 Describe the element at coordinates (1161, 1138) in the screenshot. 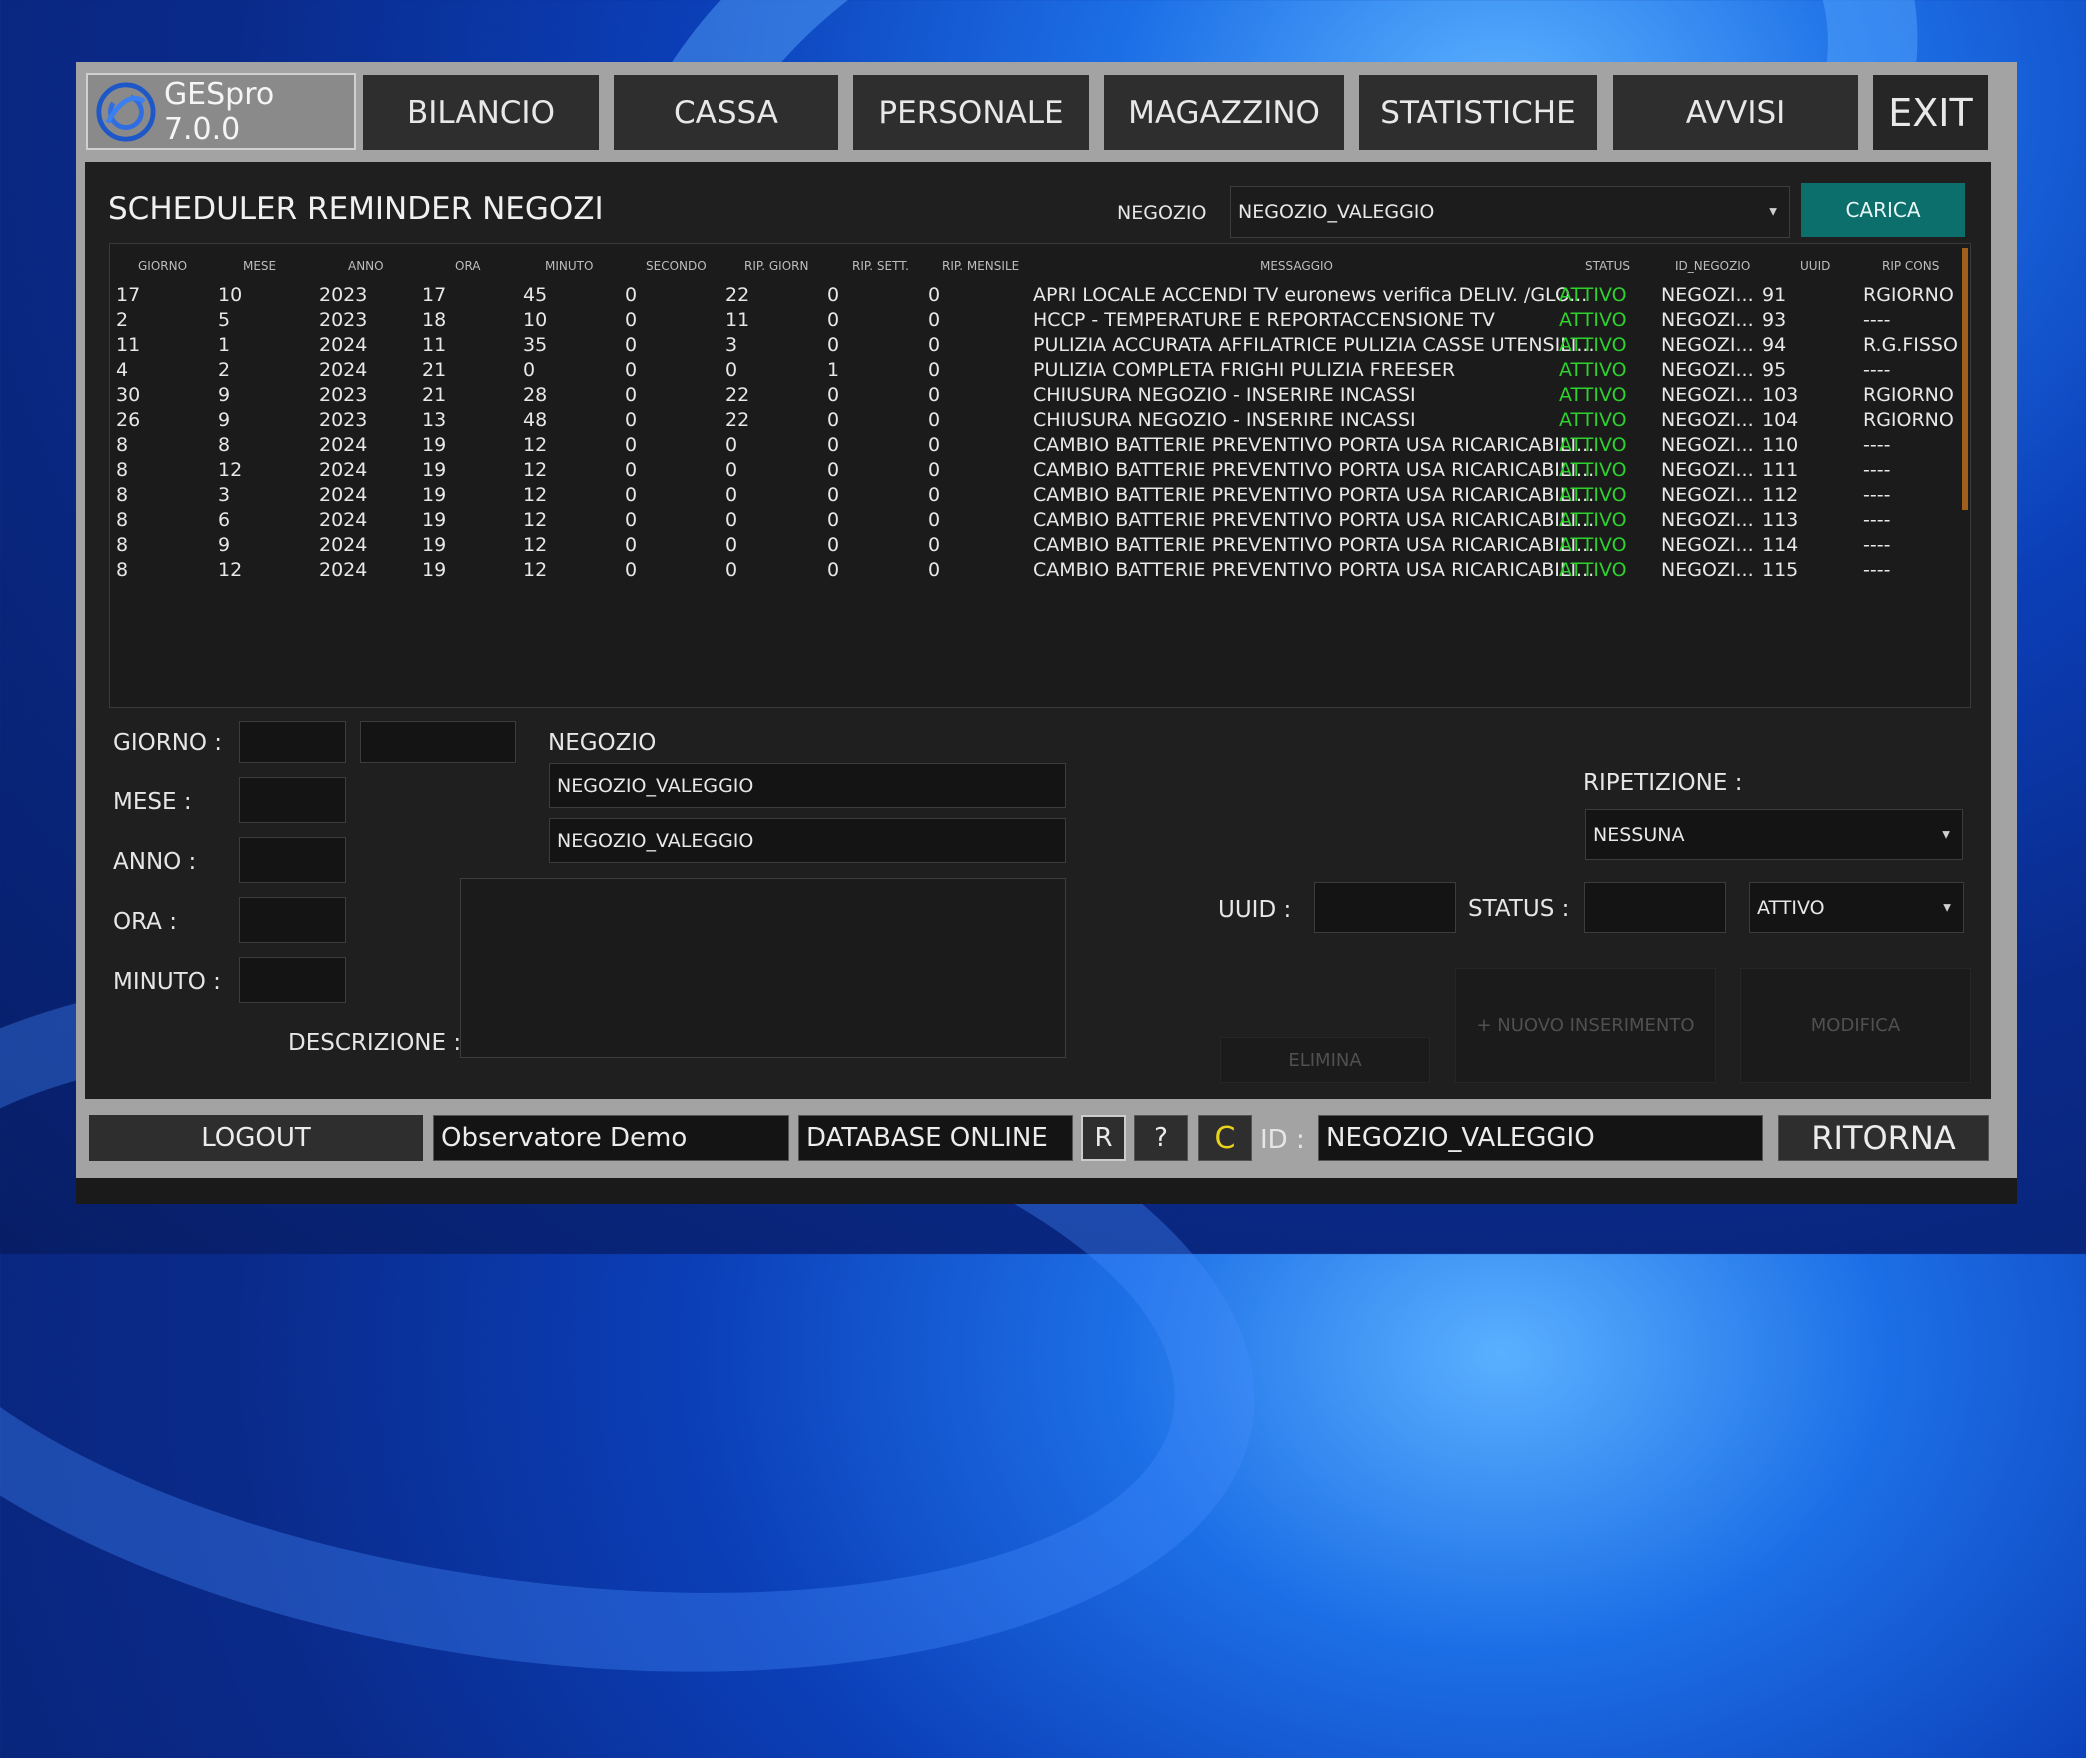

I see `help-button: ?` at that location.